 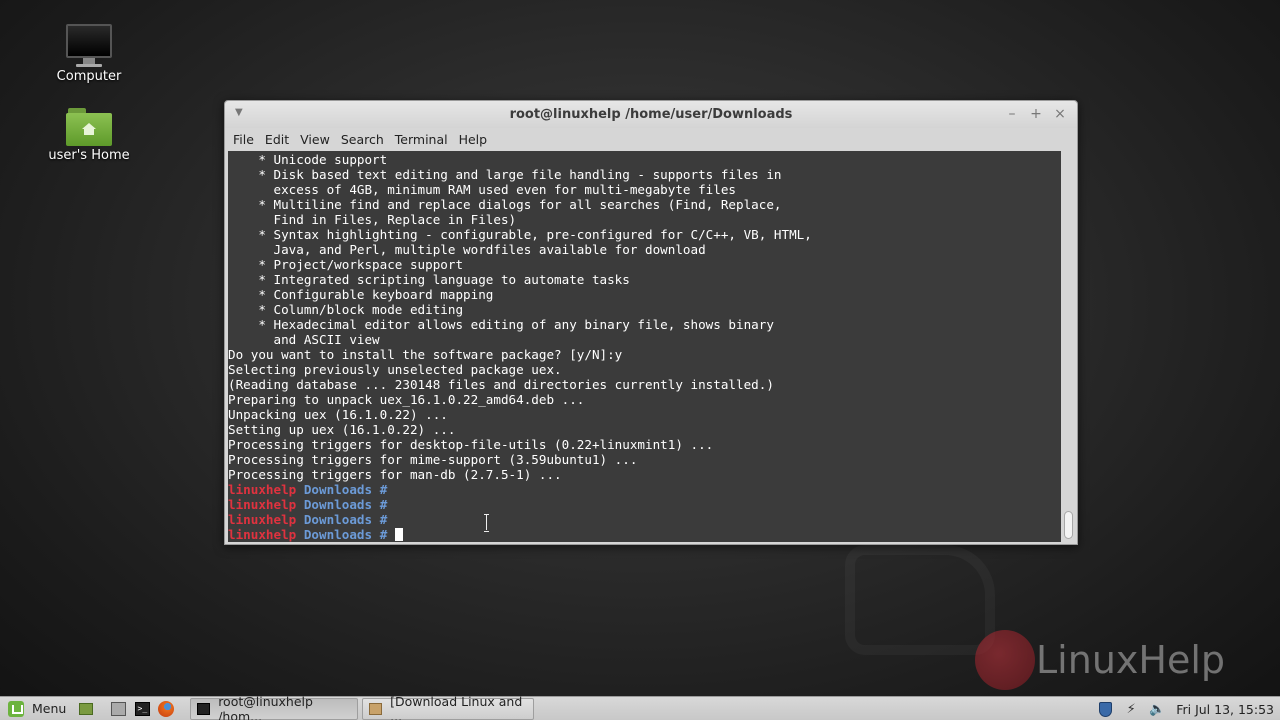 I want to click on mint-watermark-icon, so click(x=920, y=600).